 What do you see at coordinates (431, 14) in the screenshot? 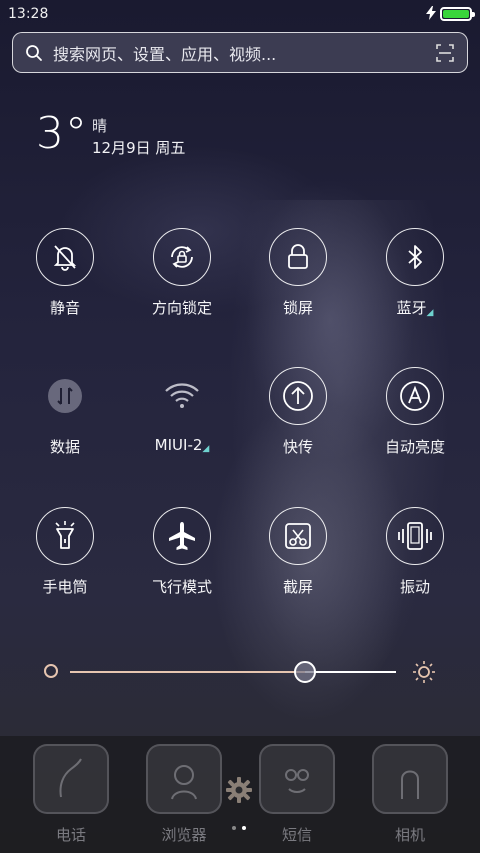
I see `charging-icon` at bounding box center [431, 14].